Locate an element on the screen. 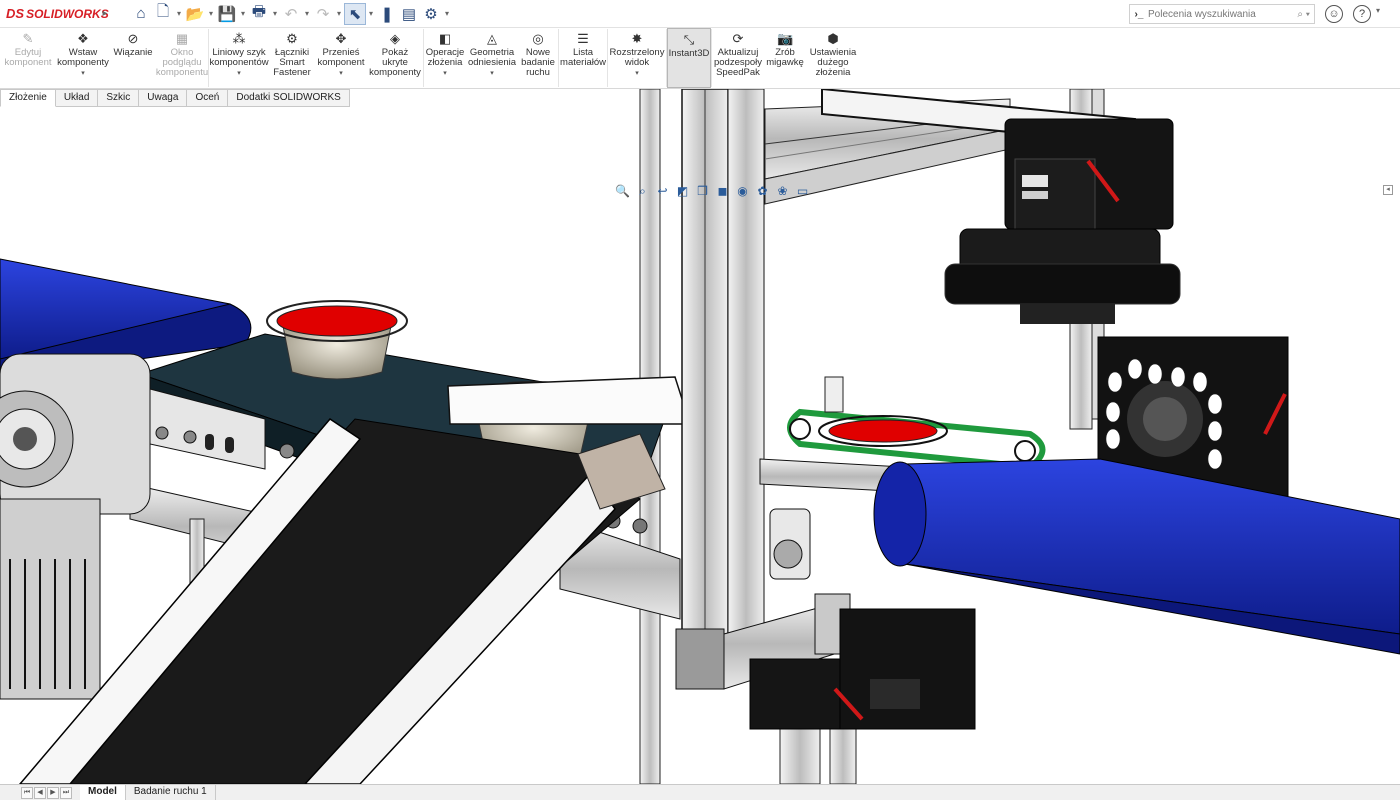 Image resolution: width=1400 pixels, height=800 pixels. ribbon-linear-pattern-button: ⁂ Liniowy szyk komponentów ▾ is located at coordinates (239, 58).